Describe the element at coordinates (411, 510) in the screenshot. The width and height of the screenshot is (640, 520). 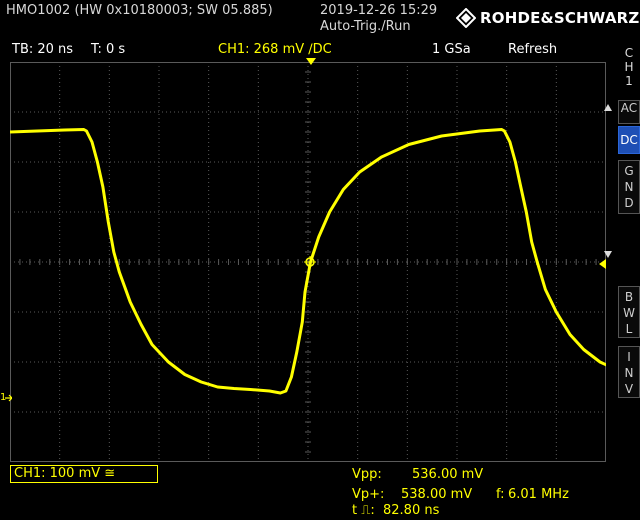
I see `pulse-width-value: 82.80 ns` at that location.